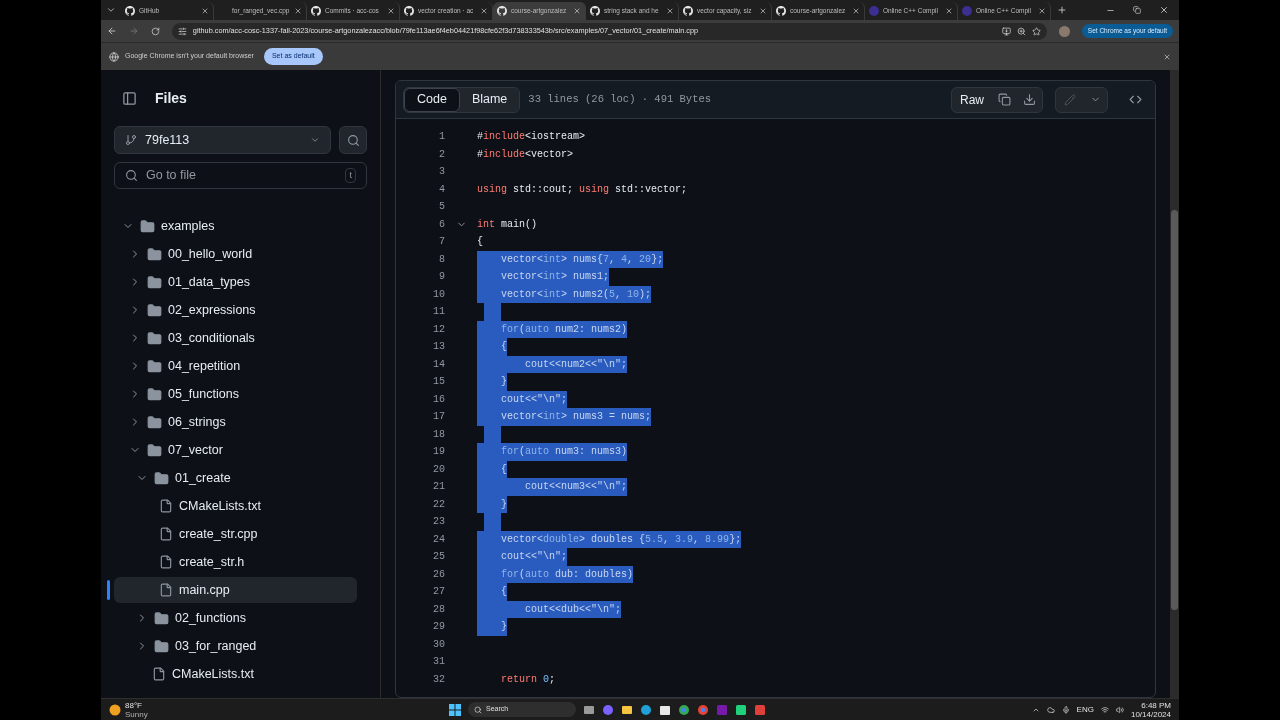 The height and width of the screenshot is (720, 1280). What do you see at coordinates (432, 99) in the screenshot?
I see `view-tab: Code` at bounding box center [432, 99].